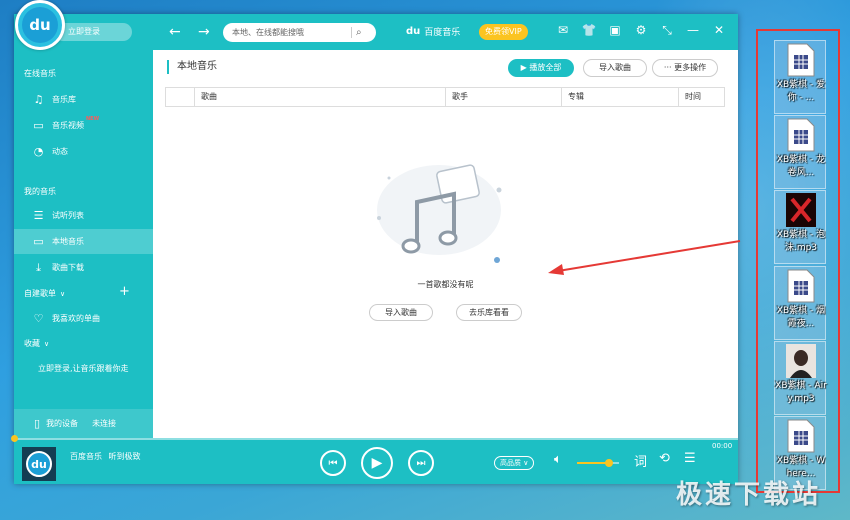  What do you see at coordinates (615, 30) in the screenshot?
I see `toolbox-icon: ▣` at bounding box center [615, 30].